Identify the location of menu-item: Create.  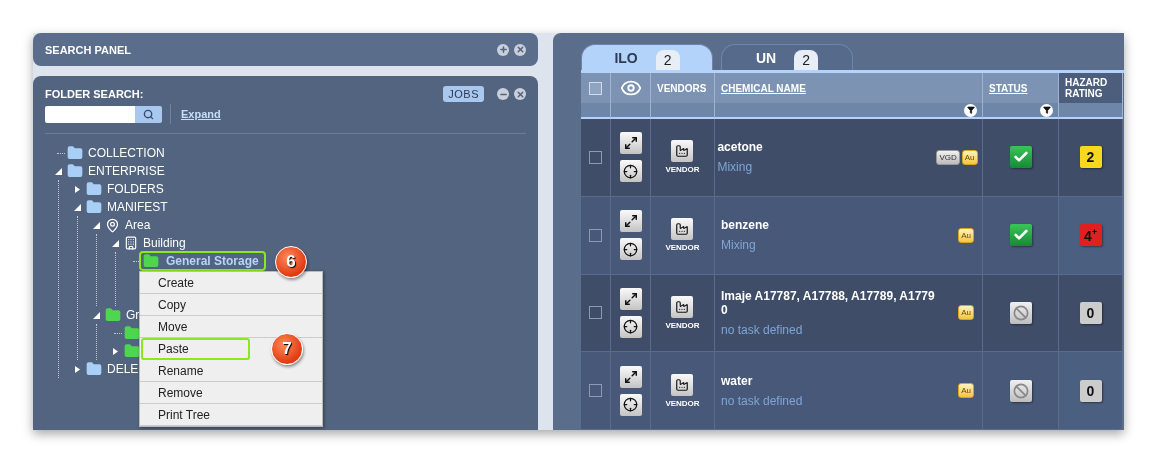
(231, 283).